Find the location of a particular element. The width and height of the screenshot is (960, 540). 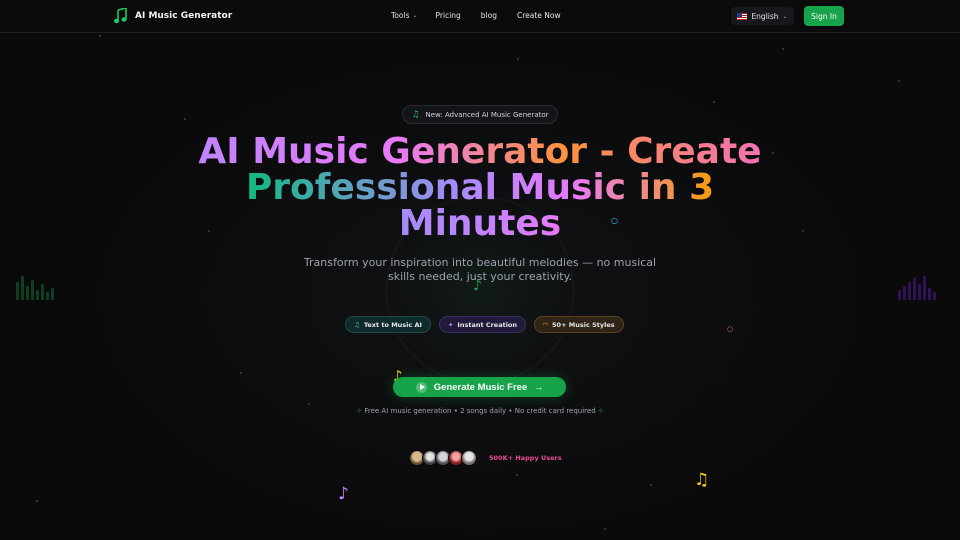

feature-pill-label: 50+ Music Styles is located at coordinates (583, 324).